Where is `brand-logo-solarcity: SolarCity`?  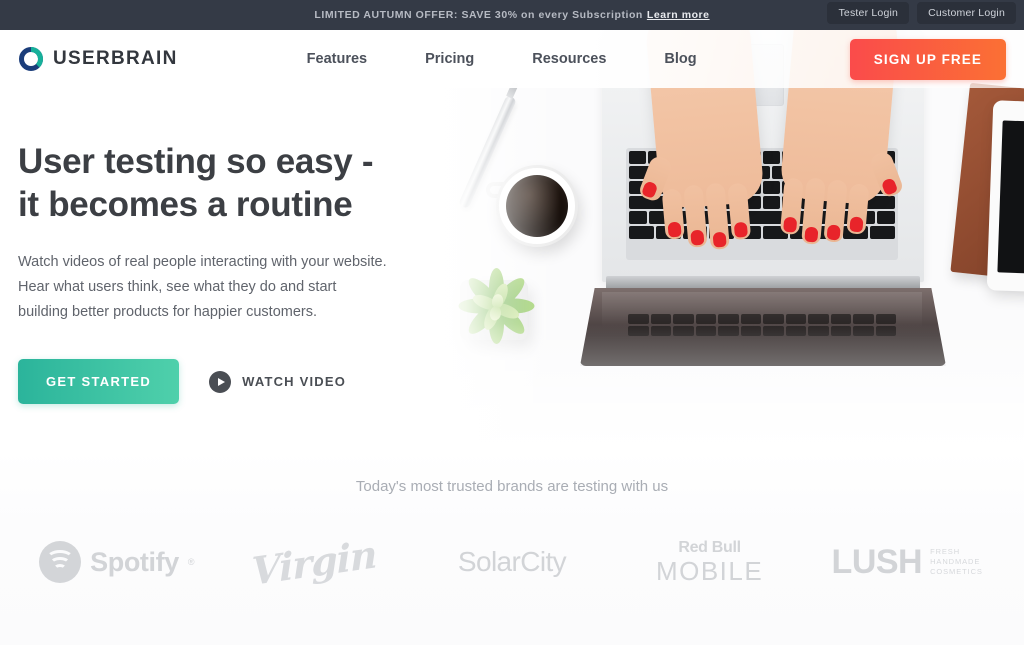
brand-logo-solarcity: SolarCity is located at coordinates (512, 562).